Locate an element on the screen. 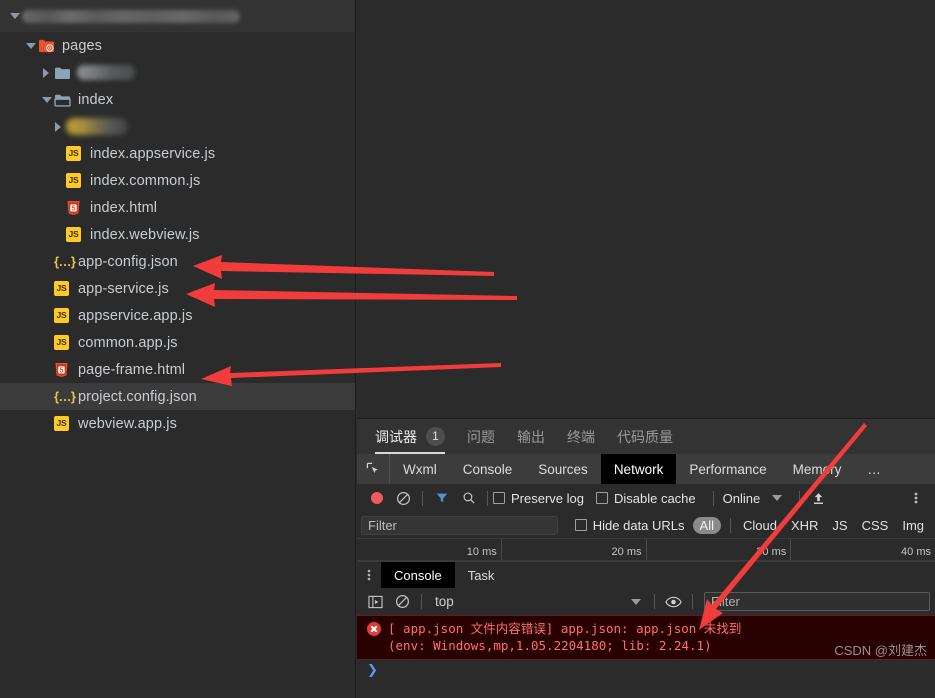 The width and height of the screenshot is (935, 698). project-name-redacted is located at coordinates (131, 16).